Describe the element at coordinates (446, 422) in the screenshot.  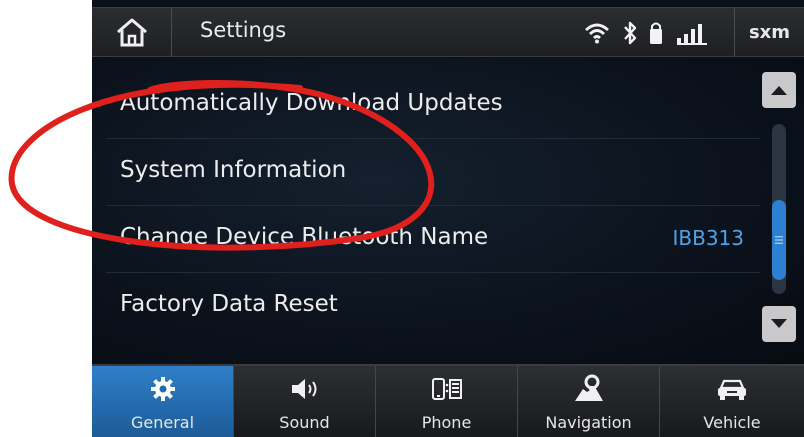
I see `tab-label: Phone` at that location.